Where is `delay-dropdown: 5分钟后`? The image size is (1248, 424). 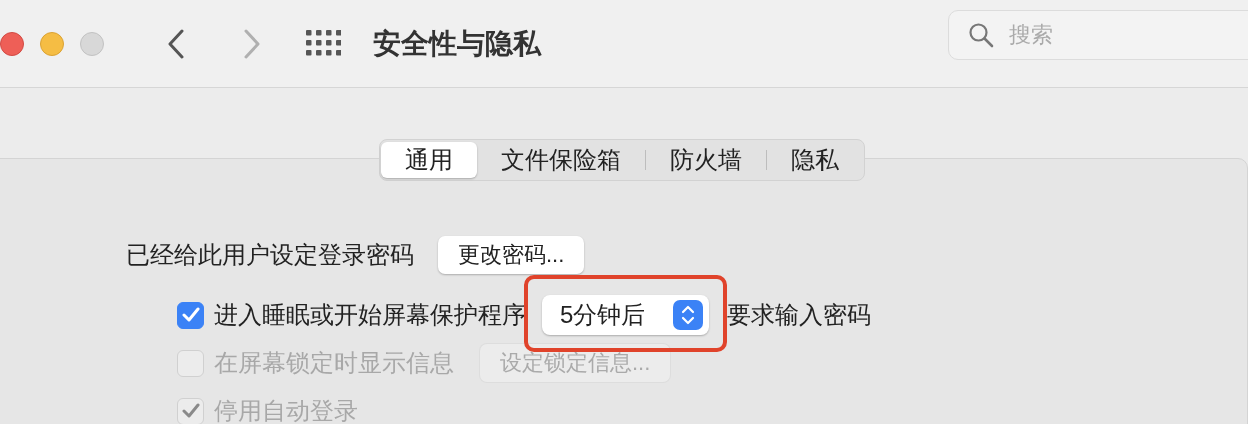 delay-dropdown: 5分钟后 is located at coordinates (626, 315).